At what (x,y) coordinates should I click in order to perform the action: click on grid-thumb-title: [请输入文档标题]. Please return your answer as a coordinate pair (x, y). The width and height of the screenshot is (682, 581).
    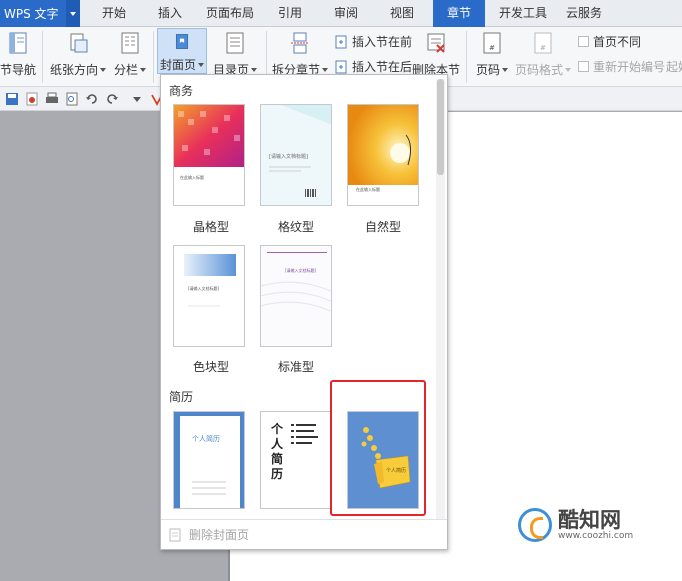
    Looking at the image, I should click on (288, 157).